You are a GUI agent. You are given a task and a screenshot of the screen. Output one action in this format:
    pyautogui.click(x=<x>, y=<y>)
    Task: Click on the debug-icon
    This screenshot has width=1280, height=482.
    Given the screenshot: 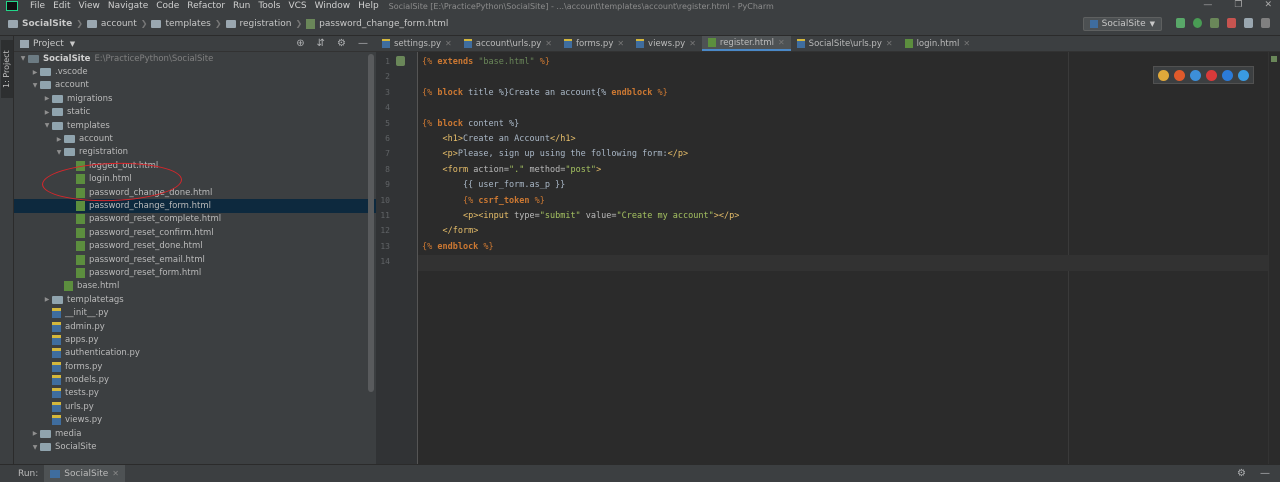 What is the action you would take?
    pyautogui.click(x=1197, y=23)
    